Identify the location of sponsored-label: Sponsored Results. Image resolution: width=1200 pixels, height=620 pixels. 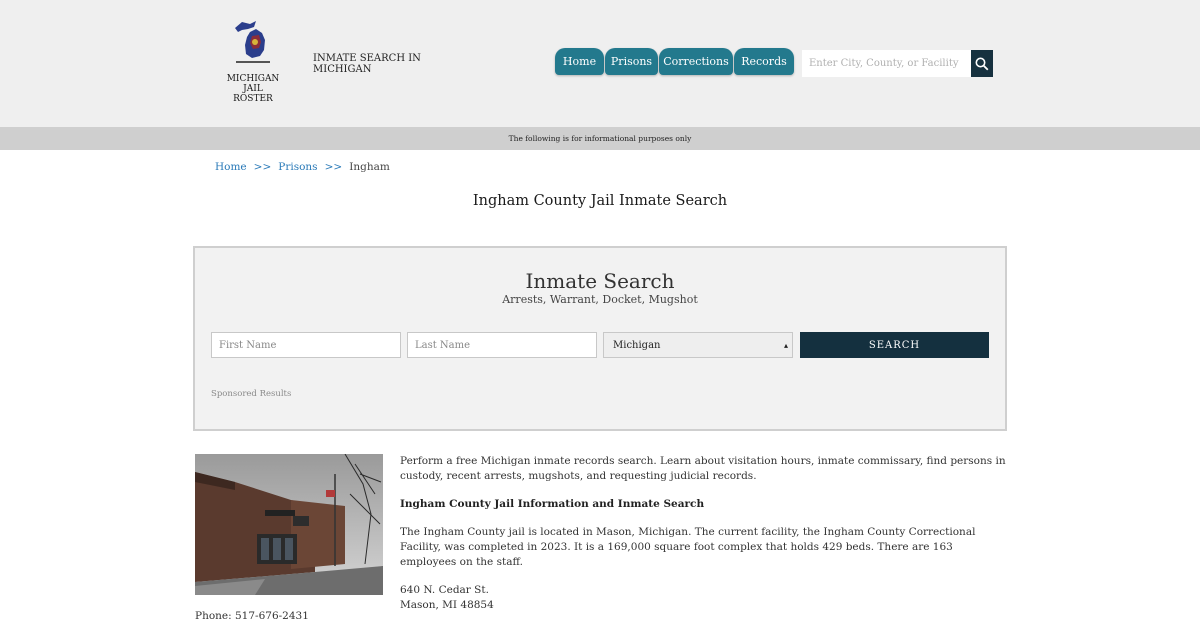
(251, 394).